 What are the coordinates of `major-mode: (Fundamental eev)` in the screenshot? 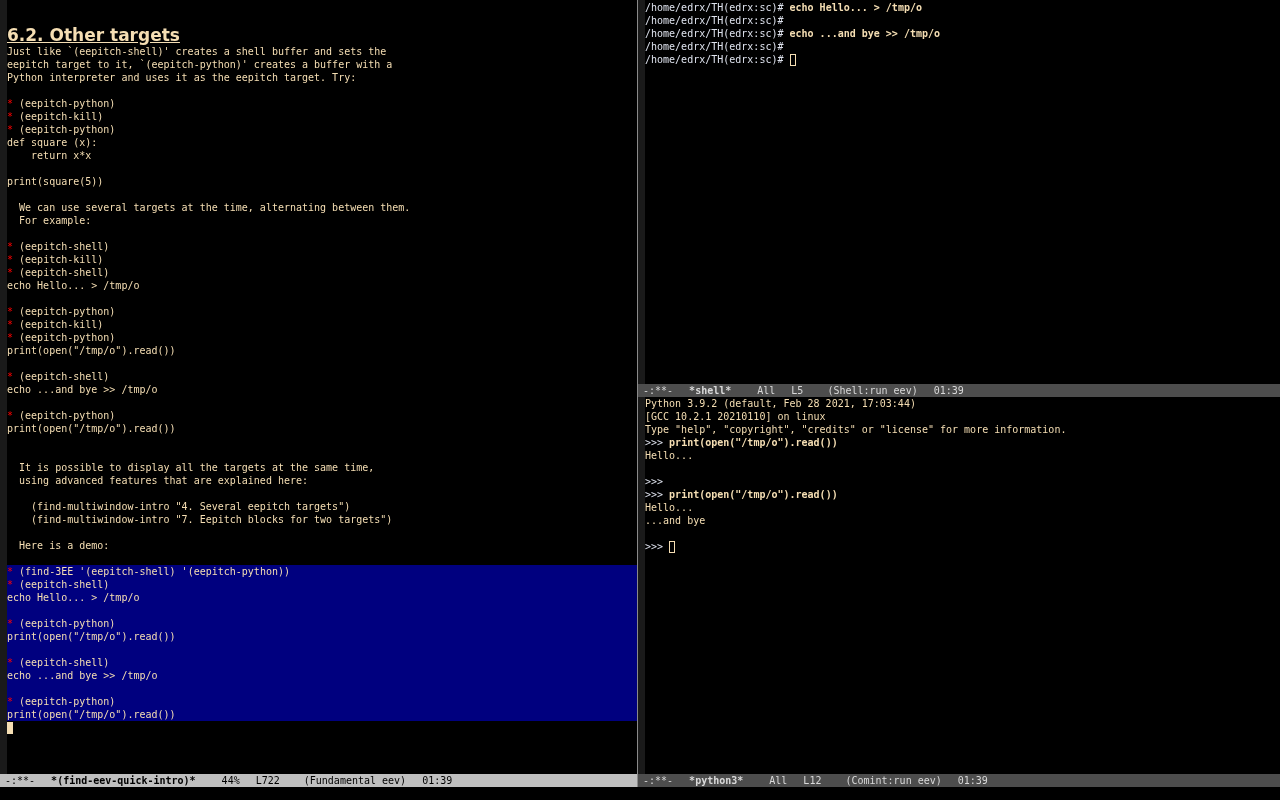 It's located at (355, 780).